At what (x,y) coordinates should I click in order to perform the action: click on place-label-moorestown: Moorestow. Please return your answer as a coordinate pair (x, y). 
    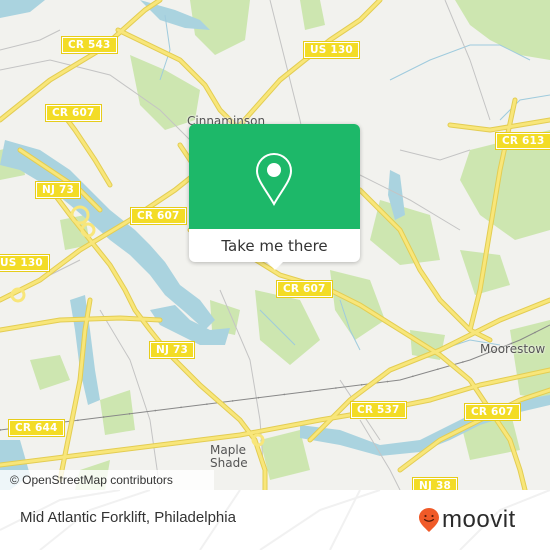
    Looking at the image, I should click on (513, 349).